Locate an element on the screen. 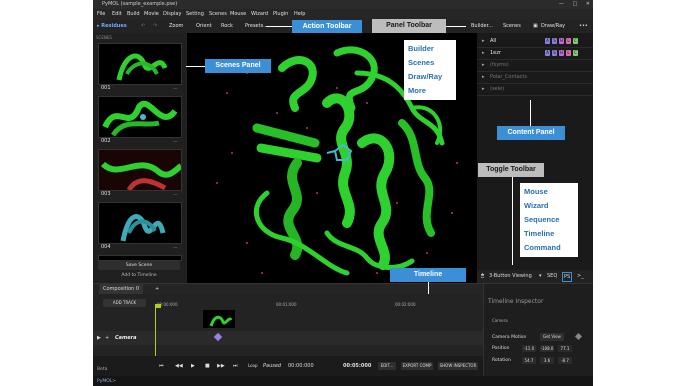 The width and height of the screenshot is (686, 386). rock-button: Rock is located at coordinates (227, 26).